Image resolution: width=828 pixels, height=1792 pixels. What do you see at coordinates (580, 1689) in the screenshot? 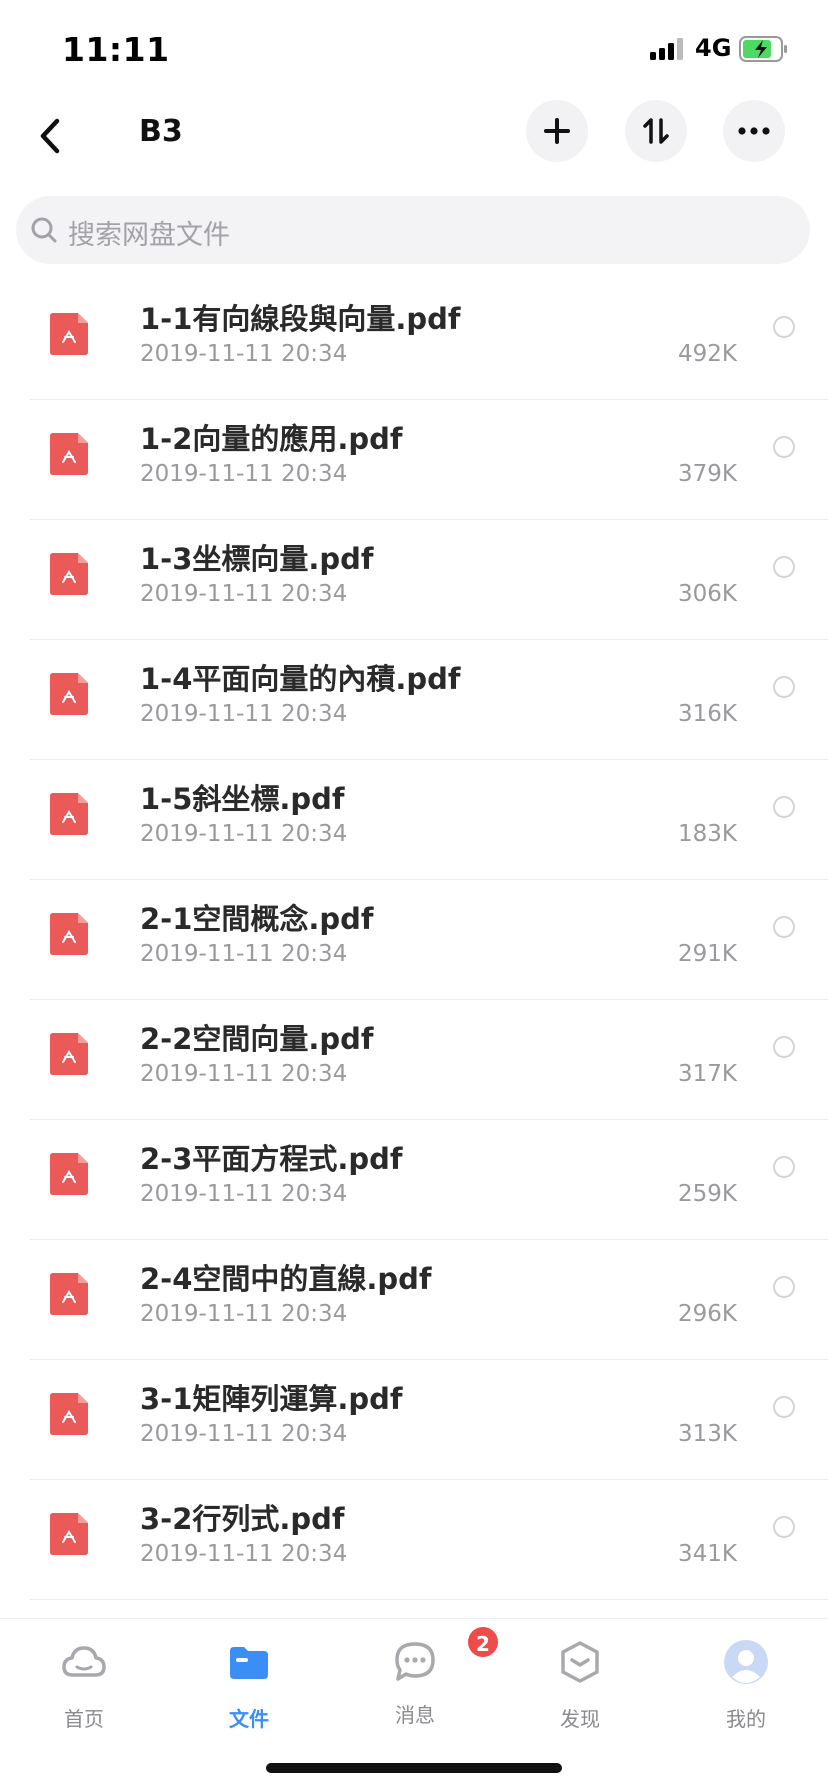
I see `tab-discover: 发现` at bounding box center [580, 1689].